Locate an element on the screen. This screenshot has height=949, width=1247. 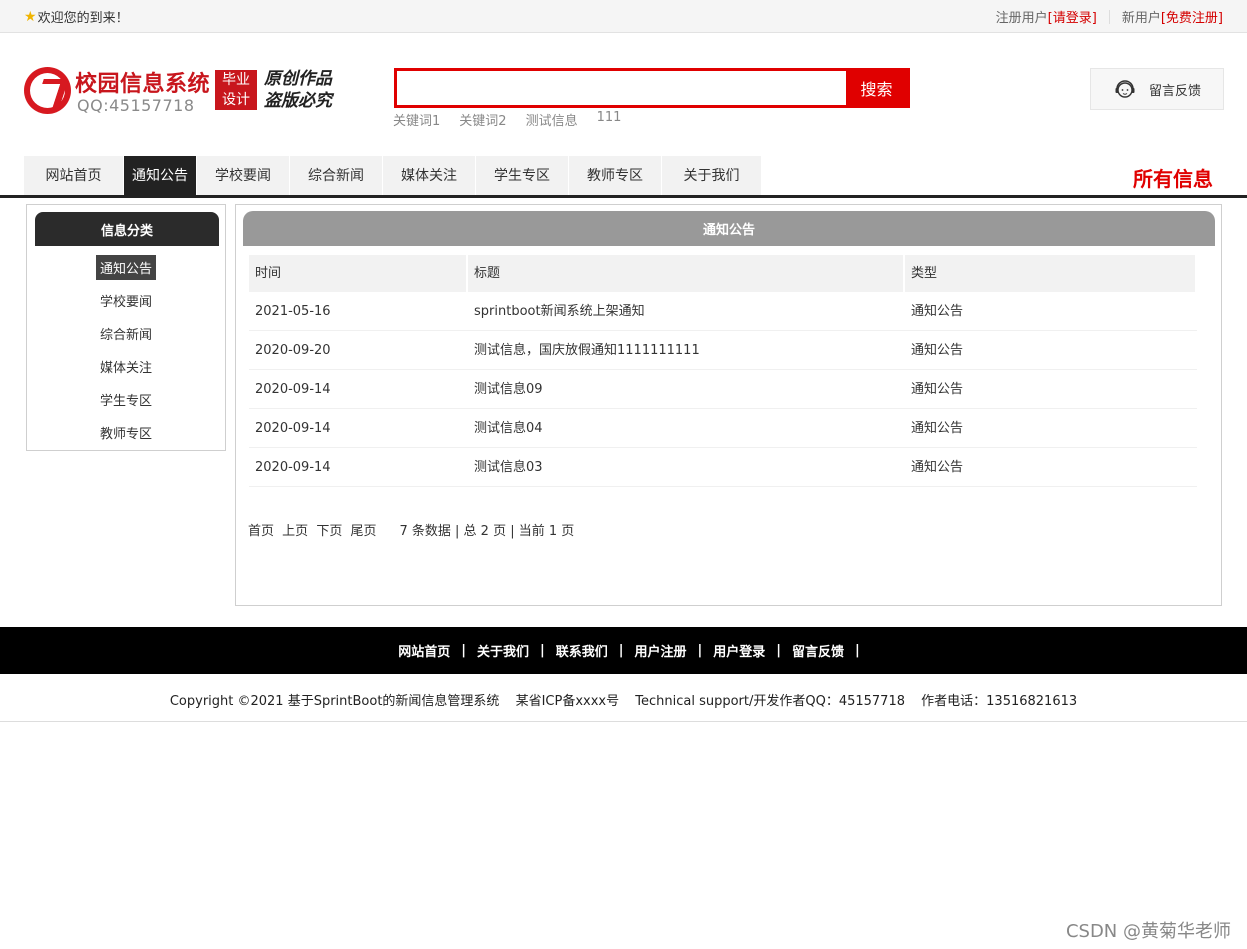
search-input is located at coordinates (623, 88).